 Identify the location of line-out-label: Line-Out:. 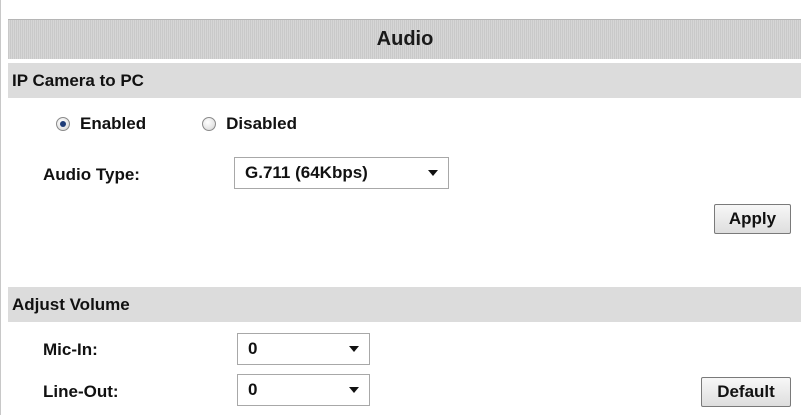
(81, 391).